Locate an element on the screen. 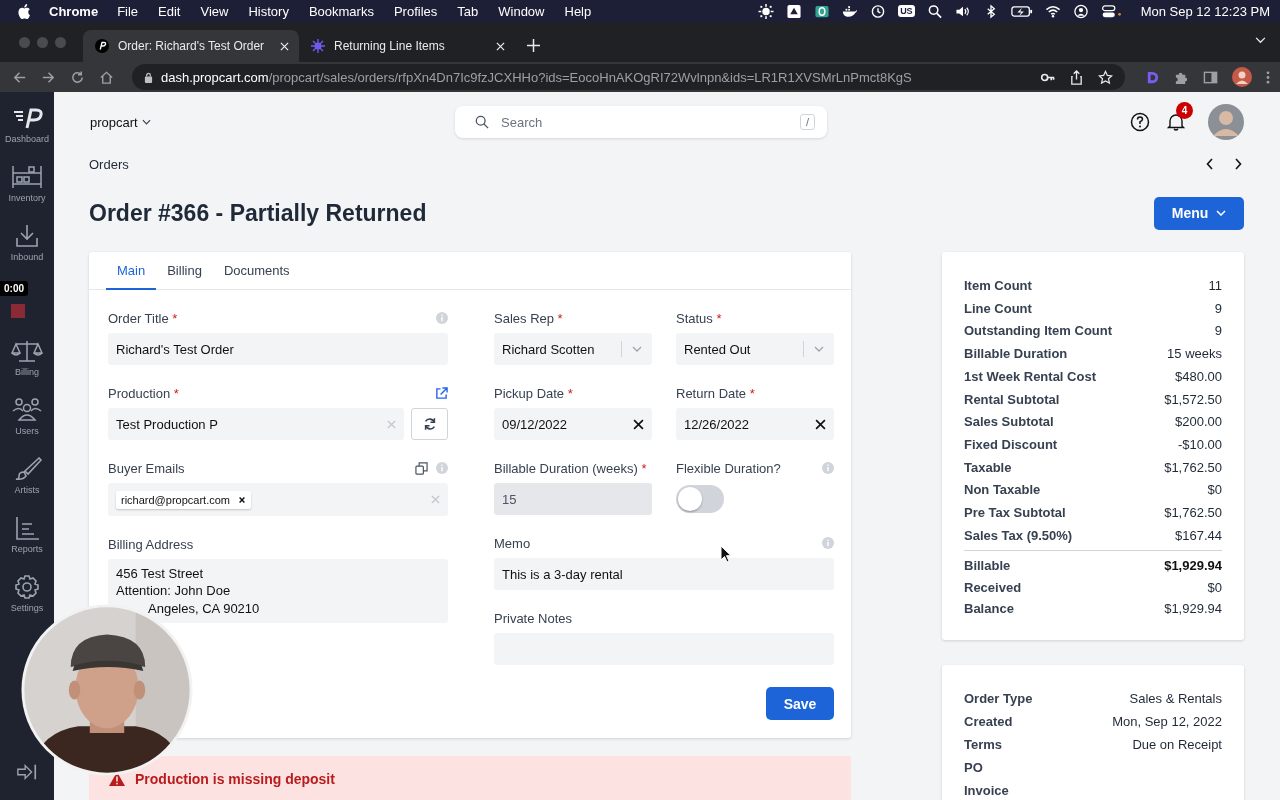 The width and height of the screenshot is (1280, 800). home-icon is located at coordinates (106, 77).